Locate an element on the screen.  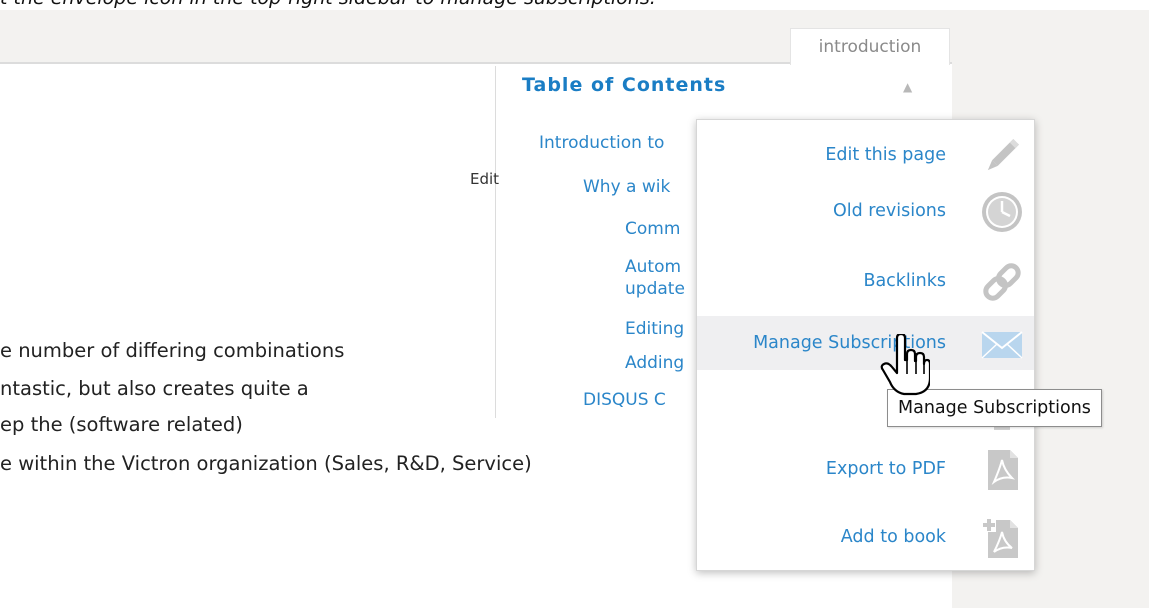
clock-icon is located at coordinates (1002, 212).